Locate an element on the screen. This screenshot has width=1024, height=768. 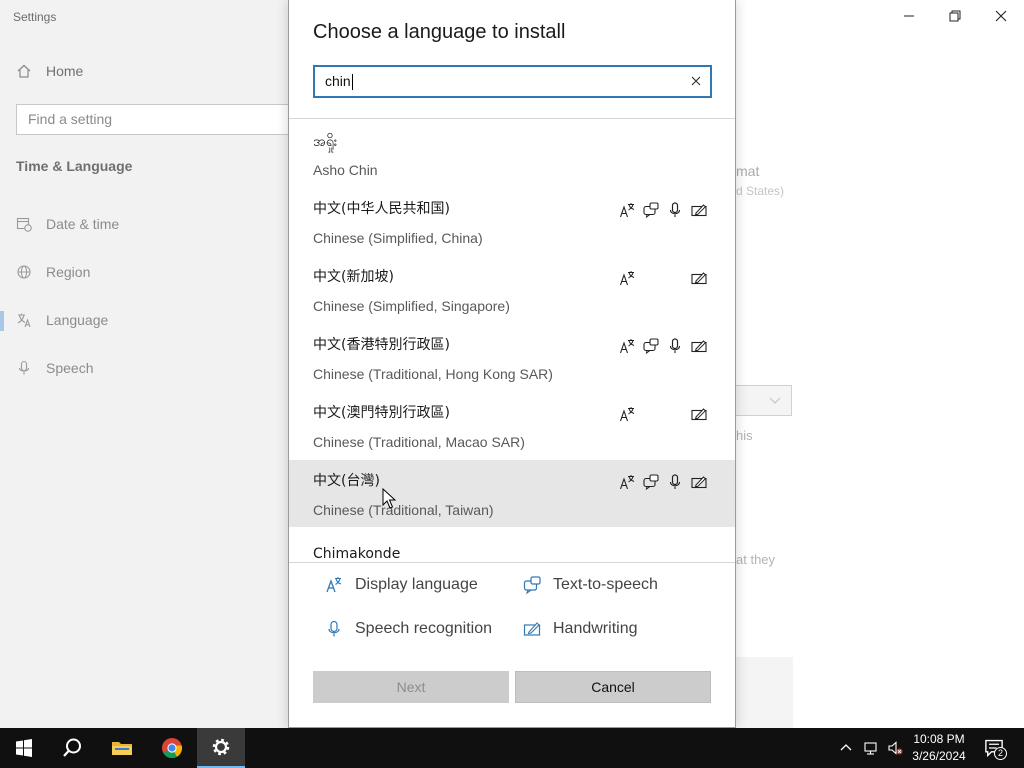
legend-display-language: Display language is located at coordinates (401, 585).